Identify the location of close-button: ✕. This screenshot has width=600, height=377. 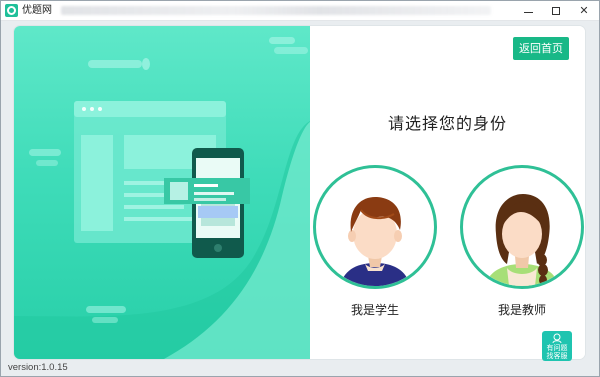
(584, 10).